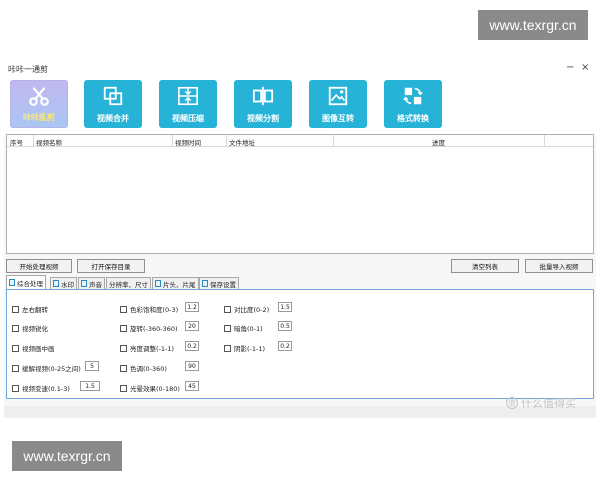  I want to click on settings-tabs: 综合处理 水印 声音 分辨率、尺寸 片头、片尾 保存设置, so click(300, 282).